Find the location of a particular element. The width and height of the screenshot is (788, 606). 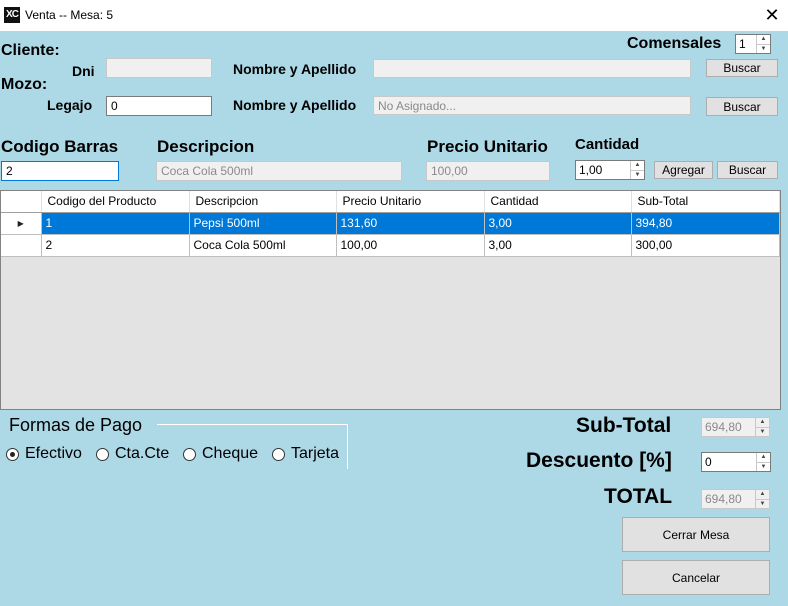

radio-cta-cte: Cta.Cte is located at coordinates (132, 454).